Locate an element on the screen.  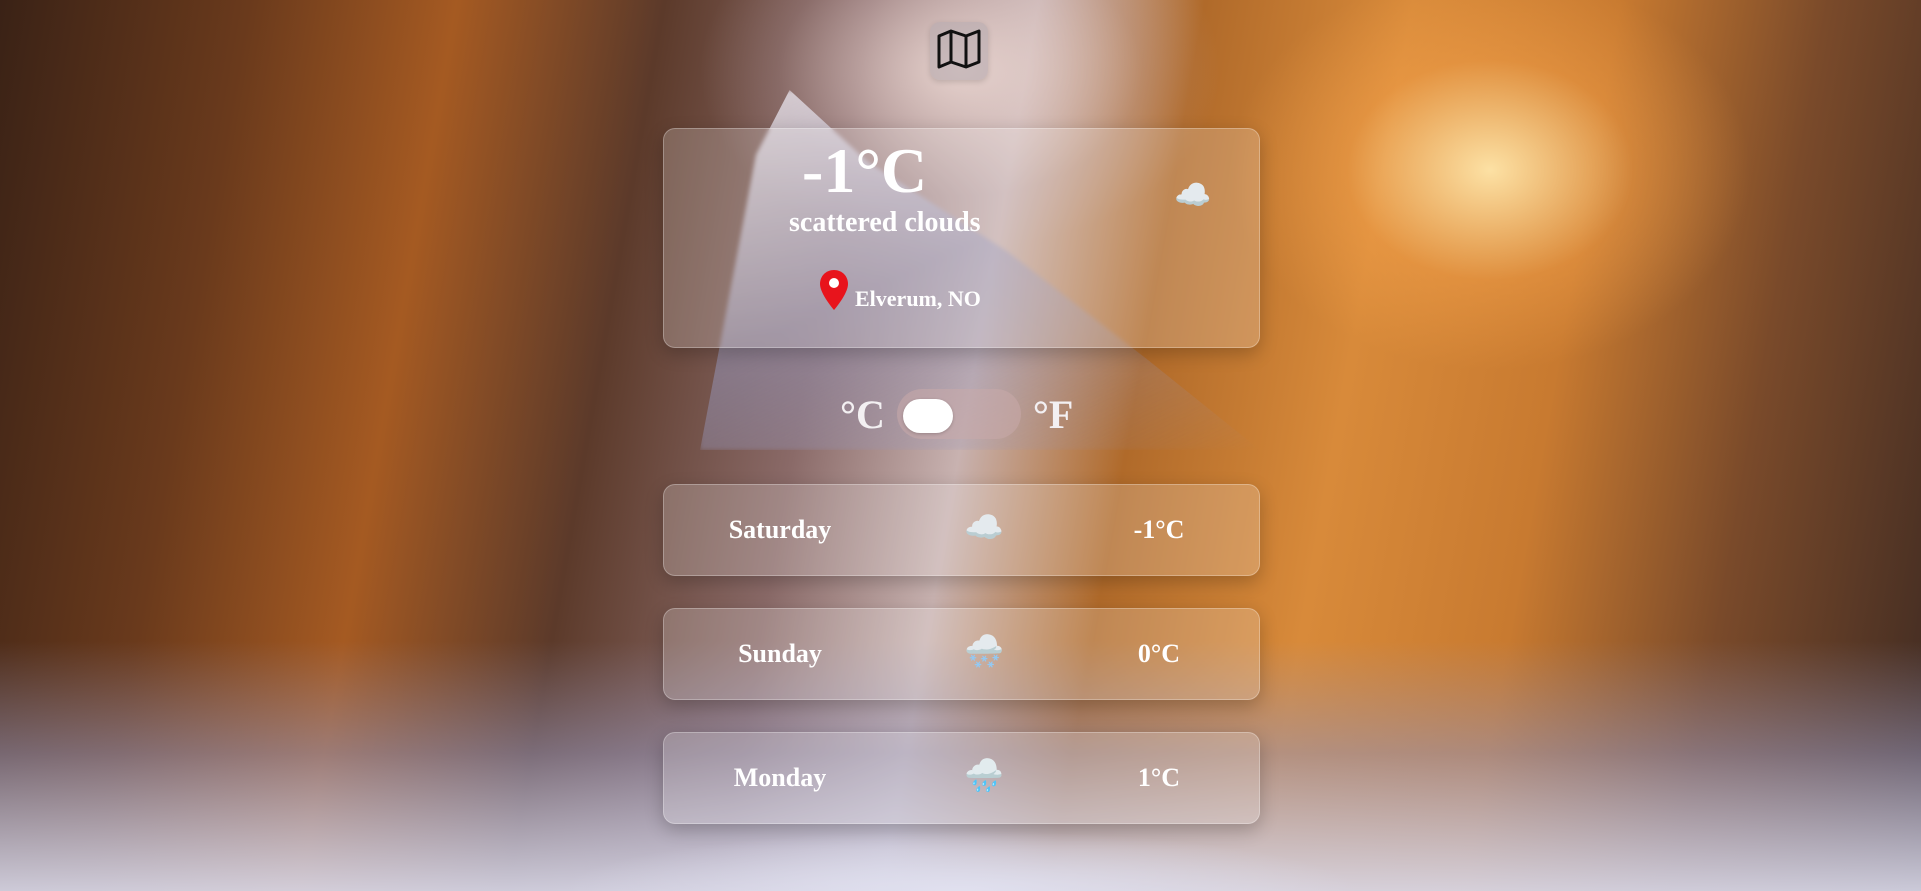
forecast-day: Monday is located at coordinates (780, 777).